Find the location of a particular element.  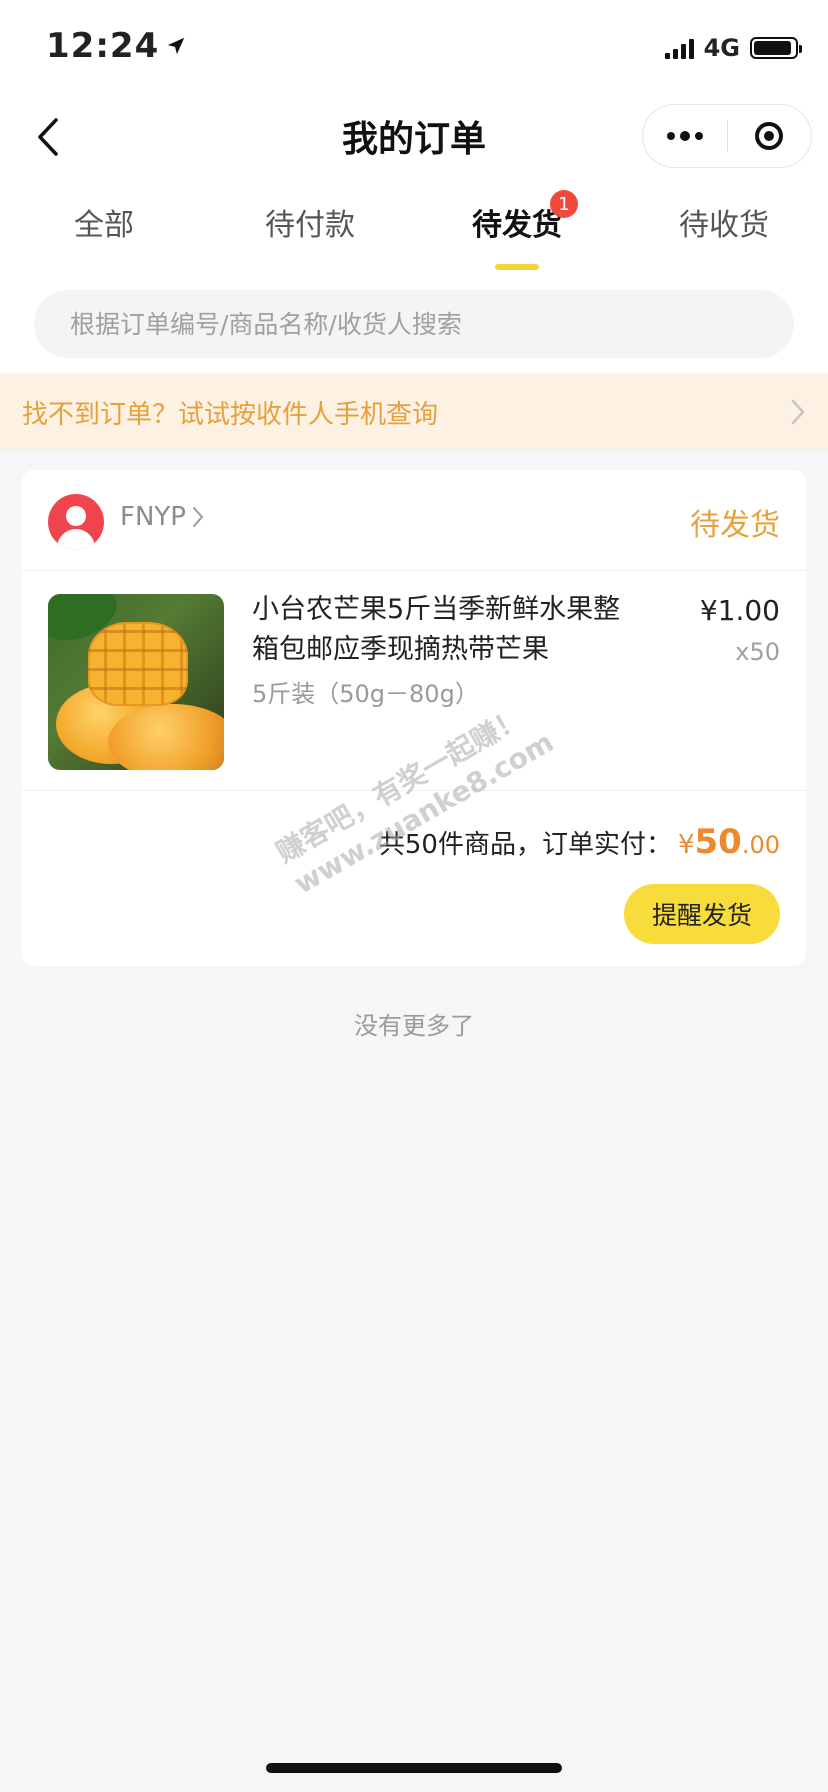

tab-pending-shipment: 待发货 1 is located at coordinates (525, 230).